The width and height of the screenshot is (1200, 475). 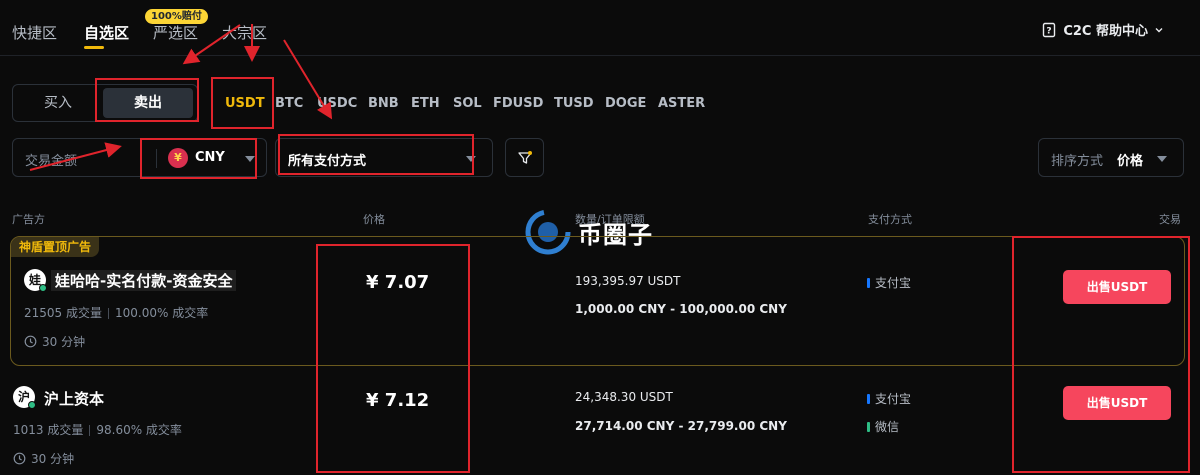 I want to click on arrow-to-sell, so click(x=211, y=44).